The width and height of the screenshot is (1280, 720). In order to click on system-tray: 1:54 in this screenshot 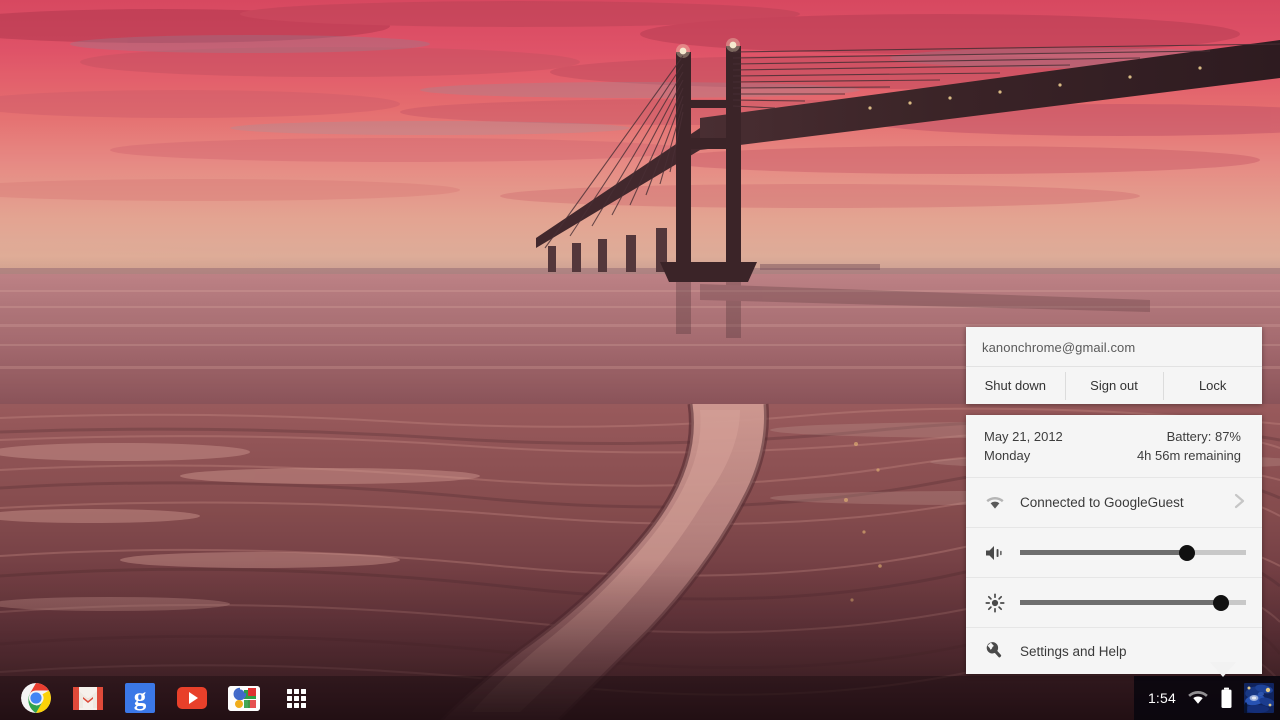, I will do `click(1206, 698)`.